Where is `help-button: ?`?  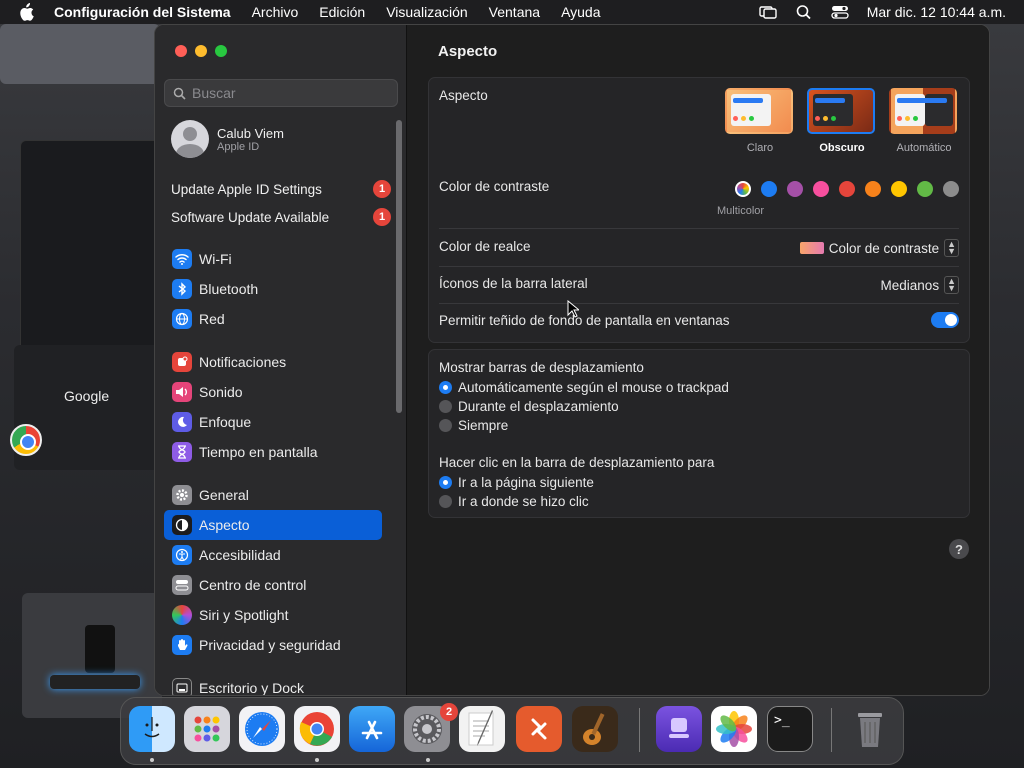 help-button: ? is located at coordinates (959, 549).